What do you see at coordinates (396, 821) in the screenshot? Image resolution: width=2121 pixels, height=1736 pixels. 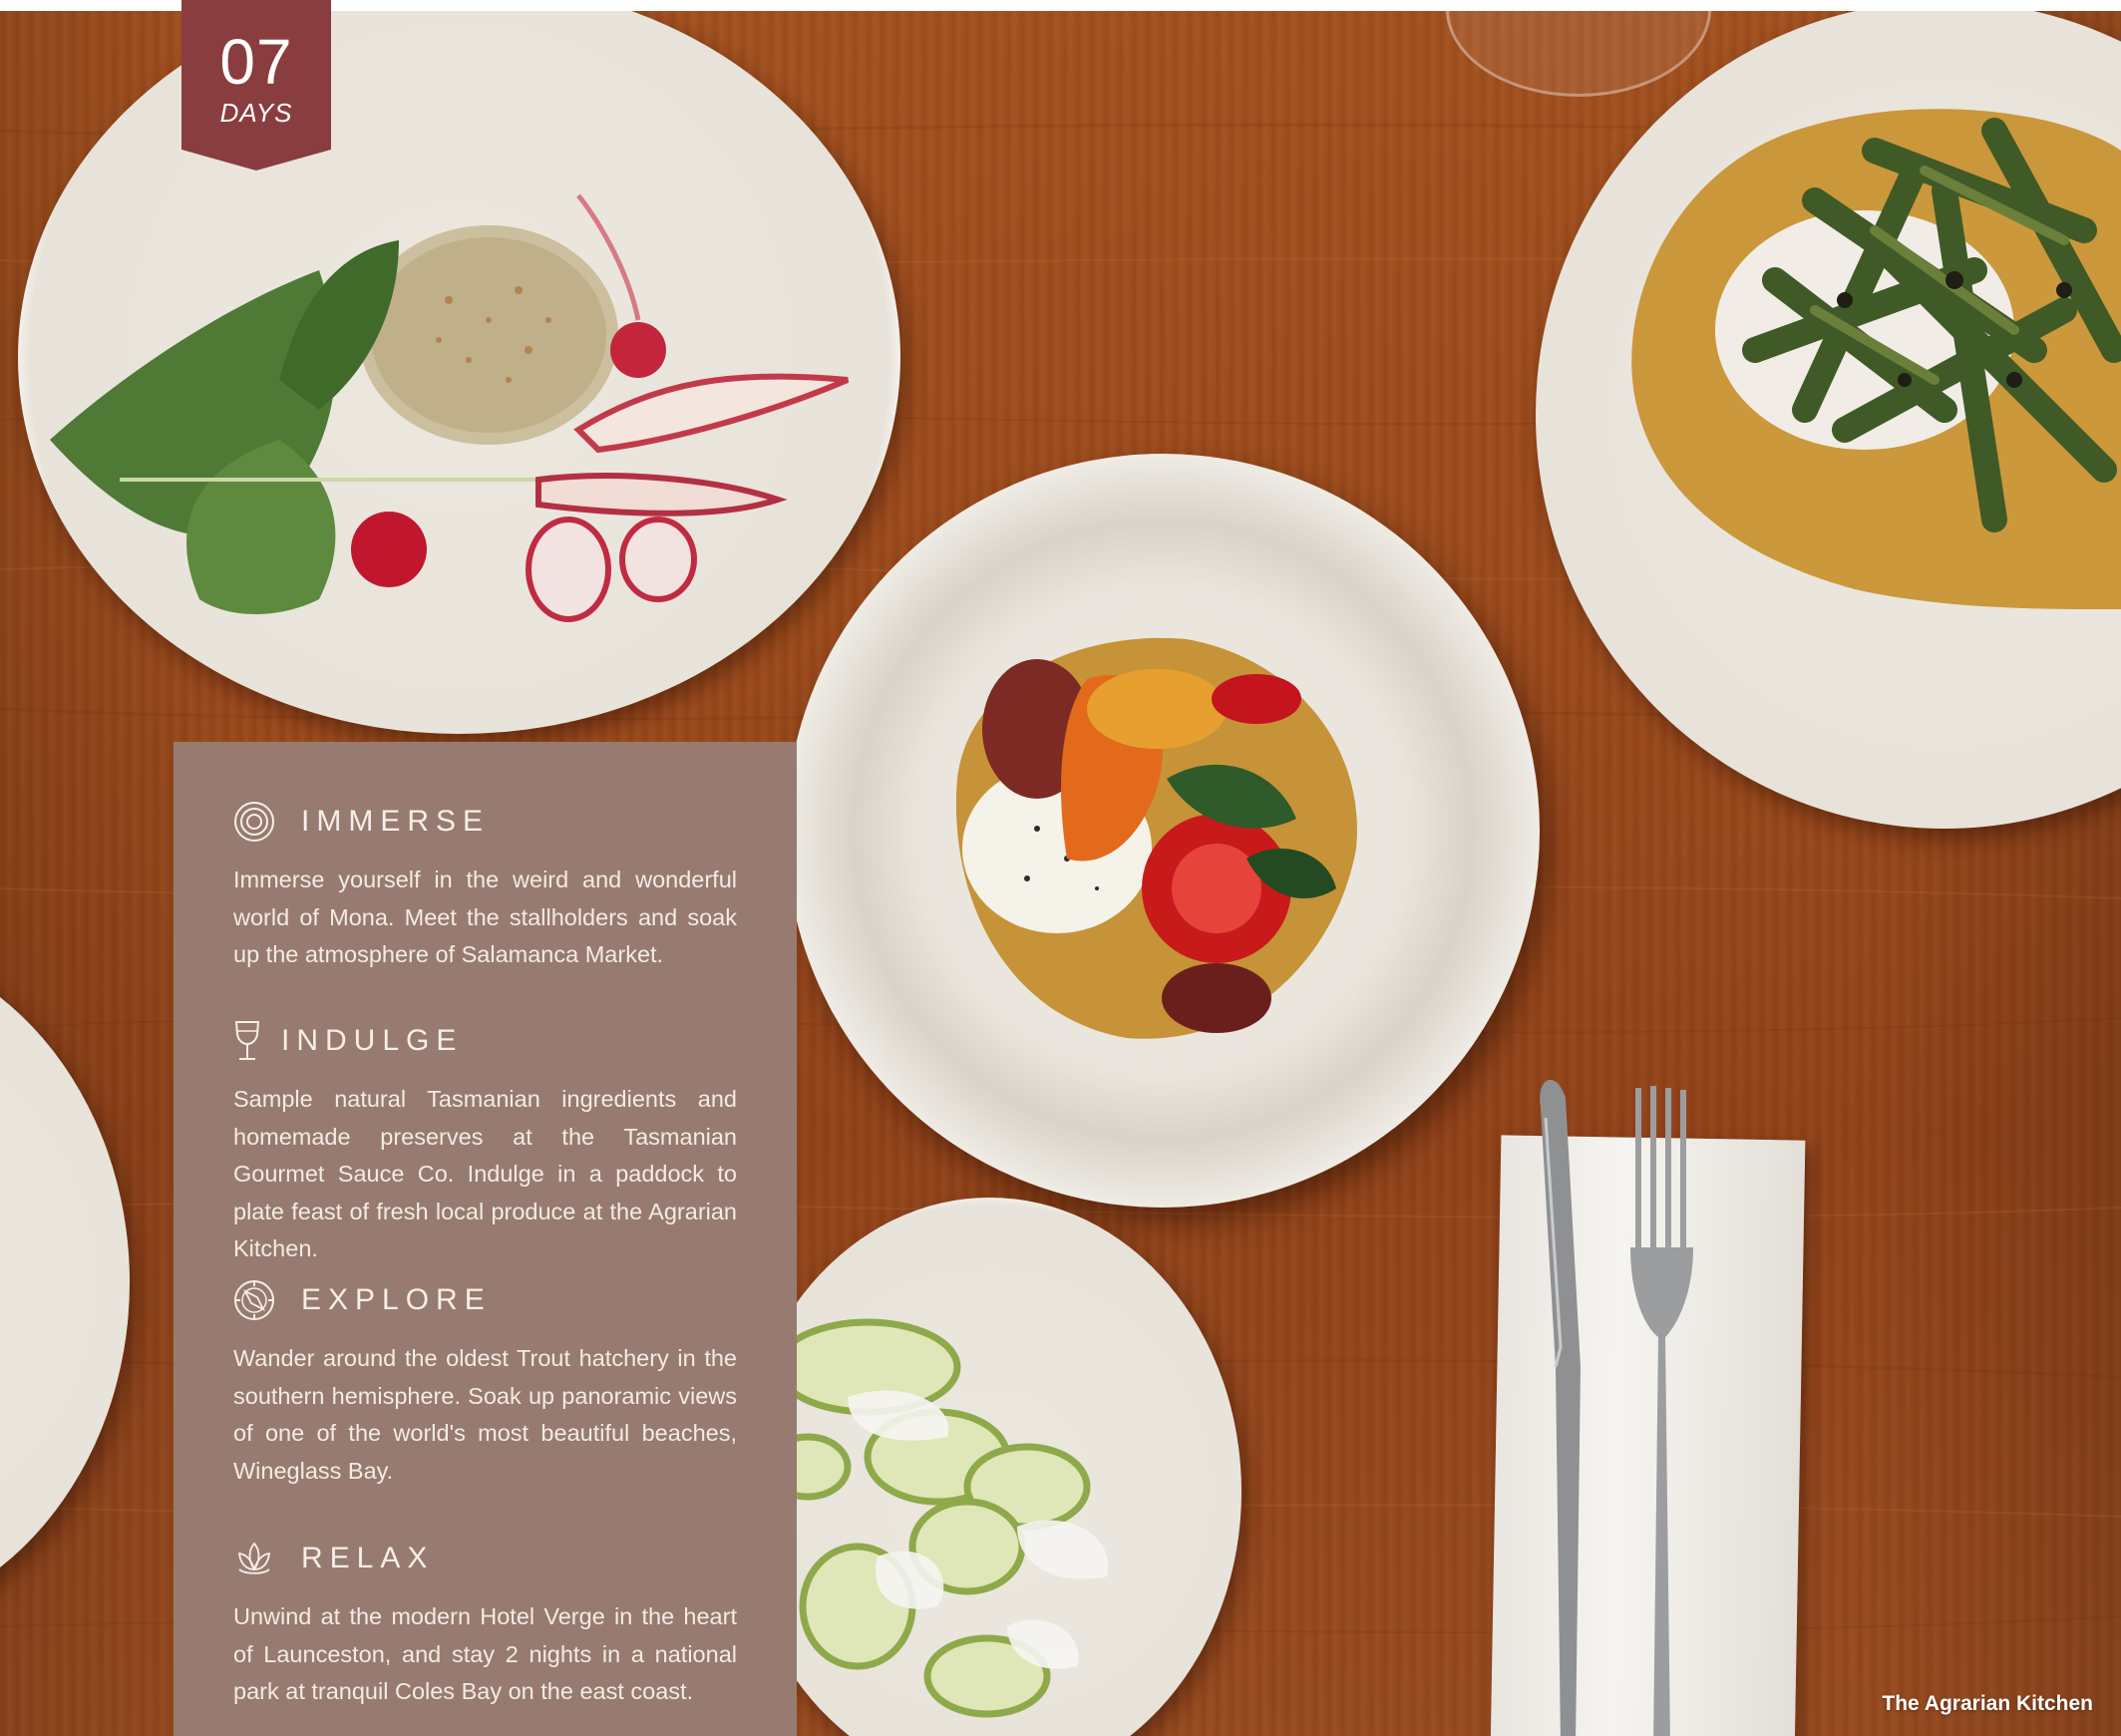 I see `section-immerse-title: IMMERSE` at bounding box center [396, 821].